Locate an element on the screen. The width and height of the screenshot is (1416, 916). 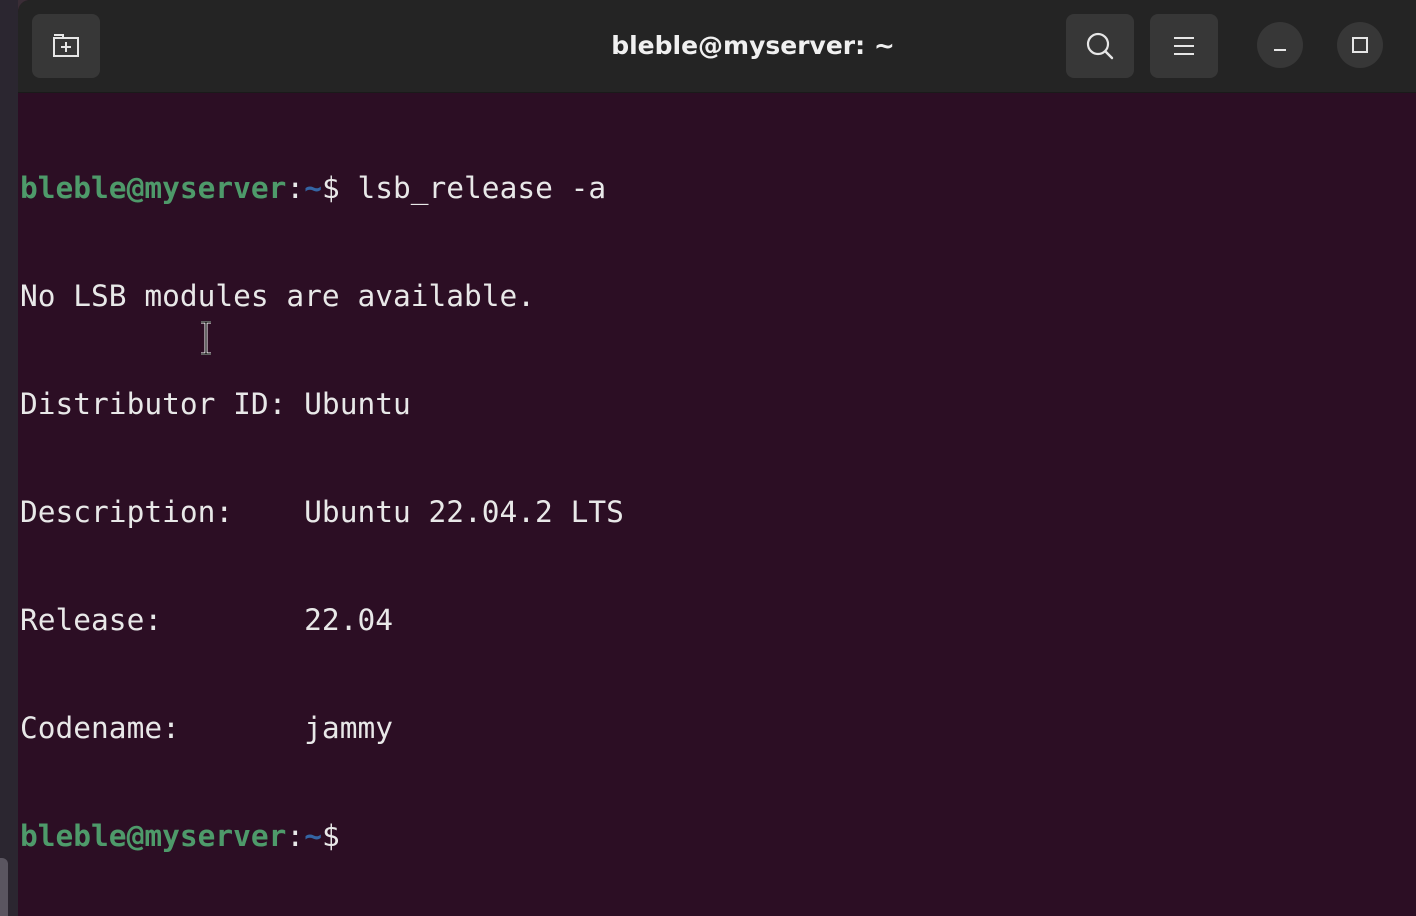
hamburger-menu-icon is located at coordinates (1184, 46).